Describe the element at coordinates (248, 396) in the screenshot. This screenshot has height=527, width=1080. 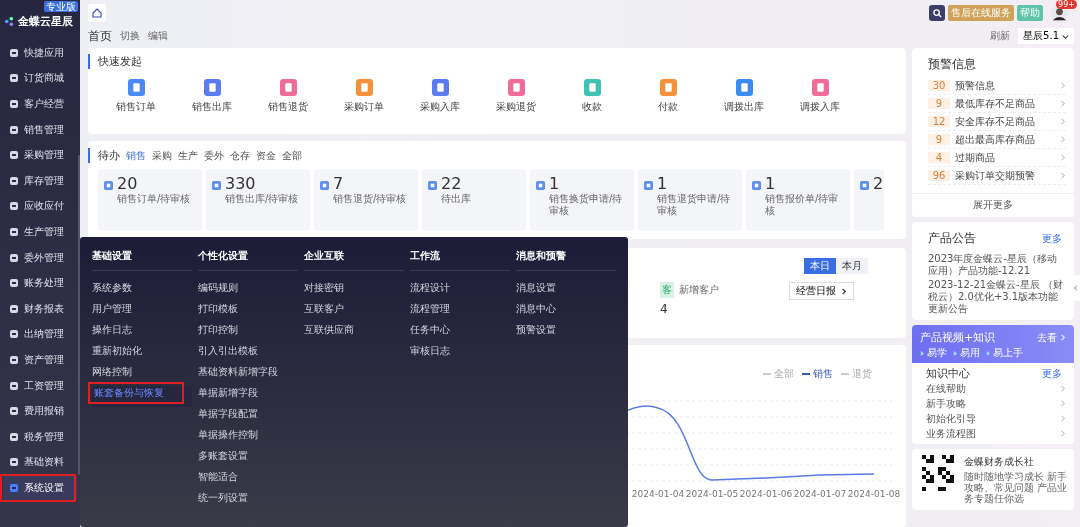
I see `menu-item: 单据新增字段` at that location.